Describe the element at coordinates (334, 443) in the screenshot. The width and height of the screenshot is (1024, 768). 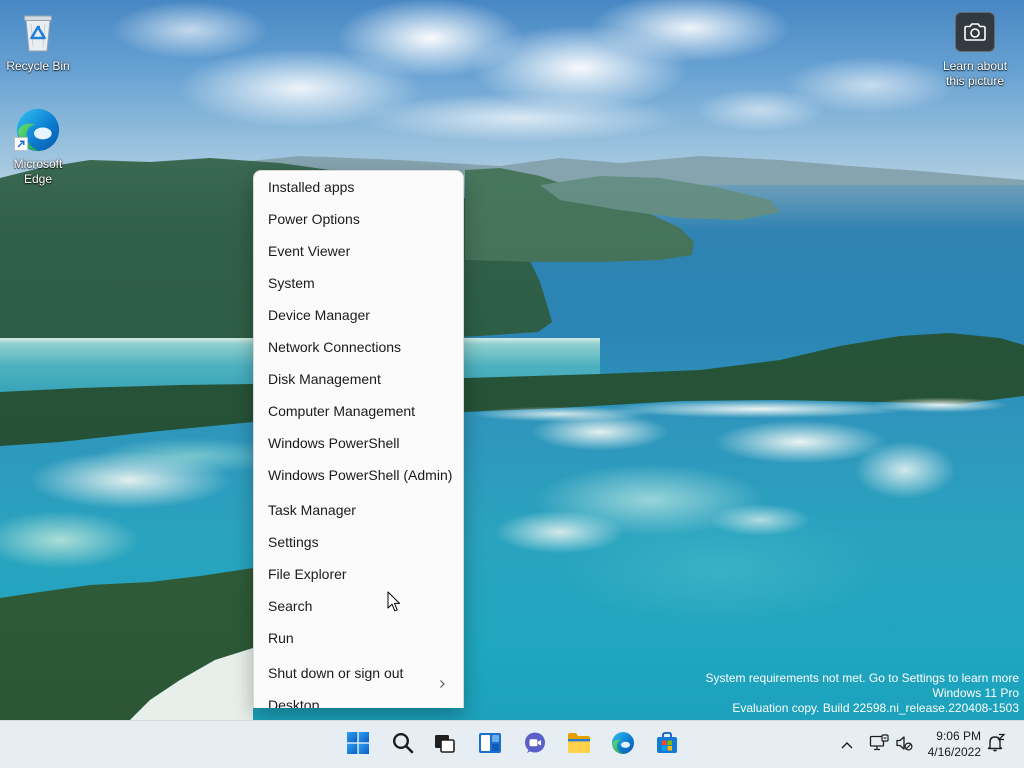
I see `menu-item-label: Windows PowerShell` at that location.